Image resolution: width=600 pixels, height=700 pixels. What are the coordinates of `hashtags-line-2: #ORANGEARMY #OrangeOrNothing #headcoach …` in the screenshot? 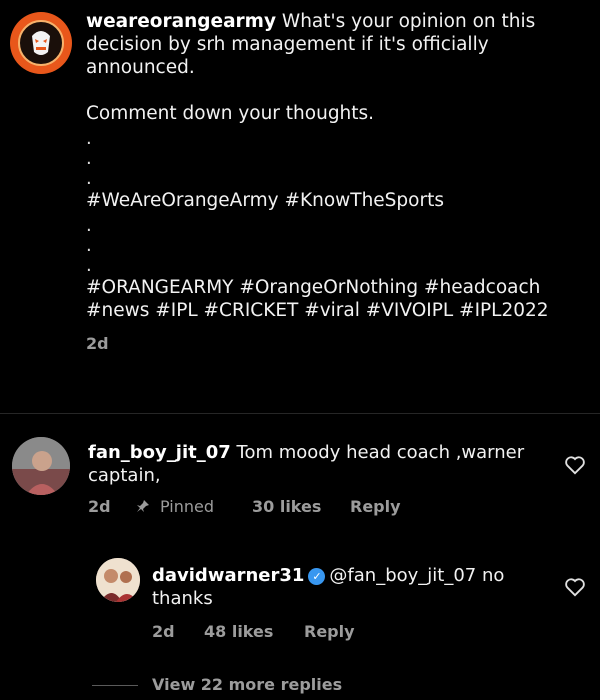 It's located at (331, 299).